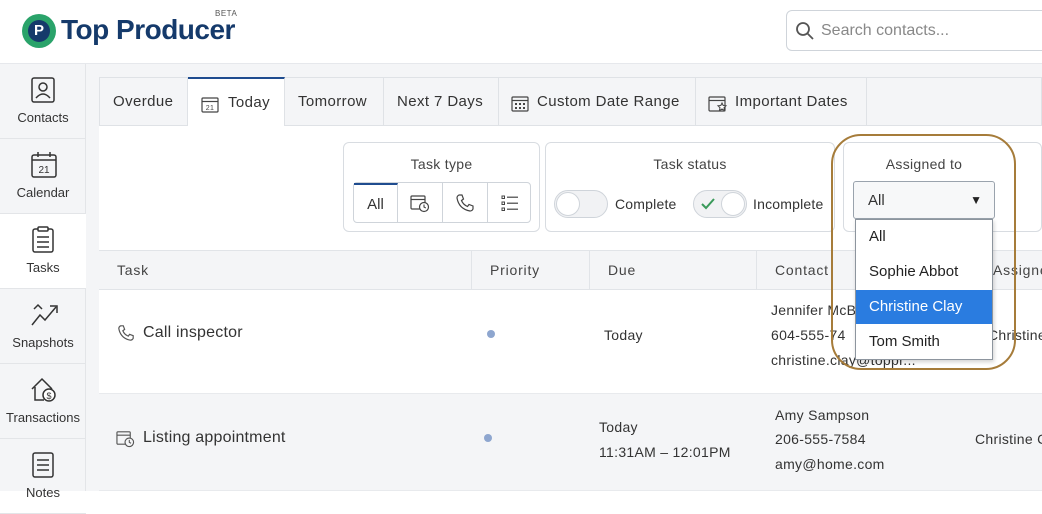 The width and height of the screenshot is (1042, 514). I want to click on tab-custom-date-range: Custom Date Range, so click(597, 101).